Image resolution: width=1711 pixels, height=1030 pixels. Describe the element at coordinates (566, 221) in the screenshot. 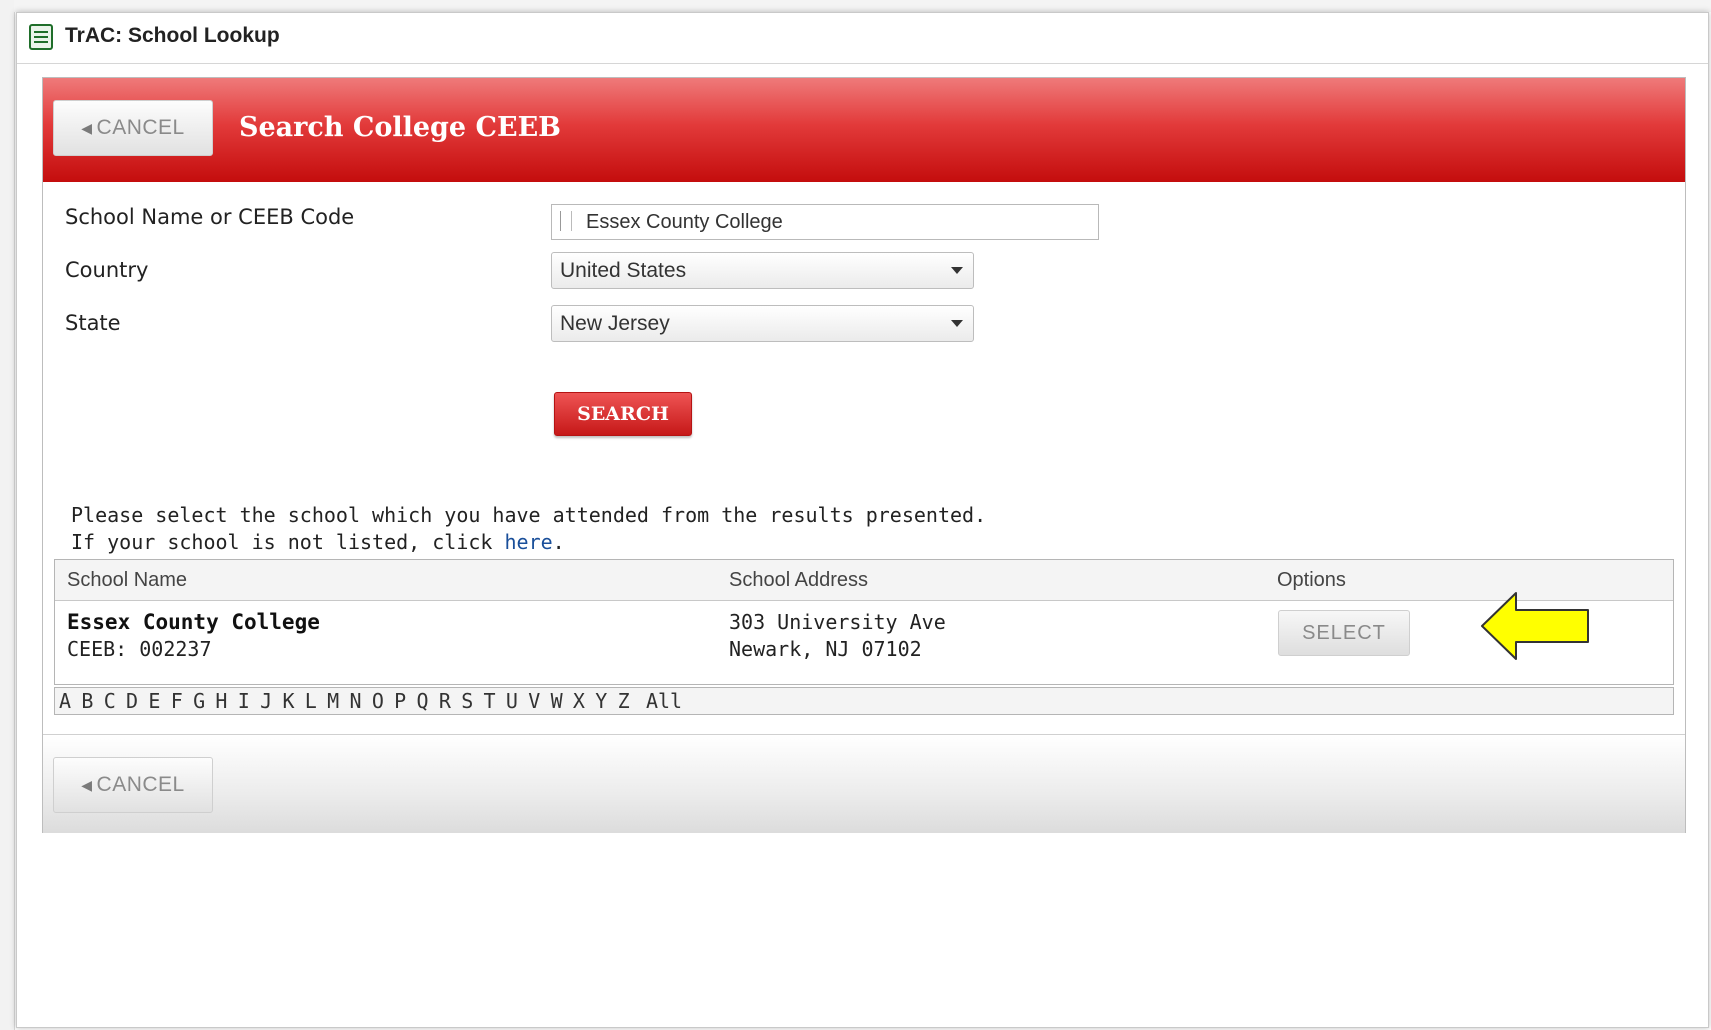

I see `text-cursor-icon` at that location.